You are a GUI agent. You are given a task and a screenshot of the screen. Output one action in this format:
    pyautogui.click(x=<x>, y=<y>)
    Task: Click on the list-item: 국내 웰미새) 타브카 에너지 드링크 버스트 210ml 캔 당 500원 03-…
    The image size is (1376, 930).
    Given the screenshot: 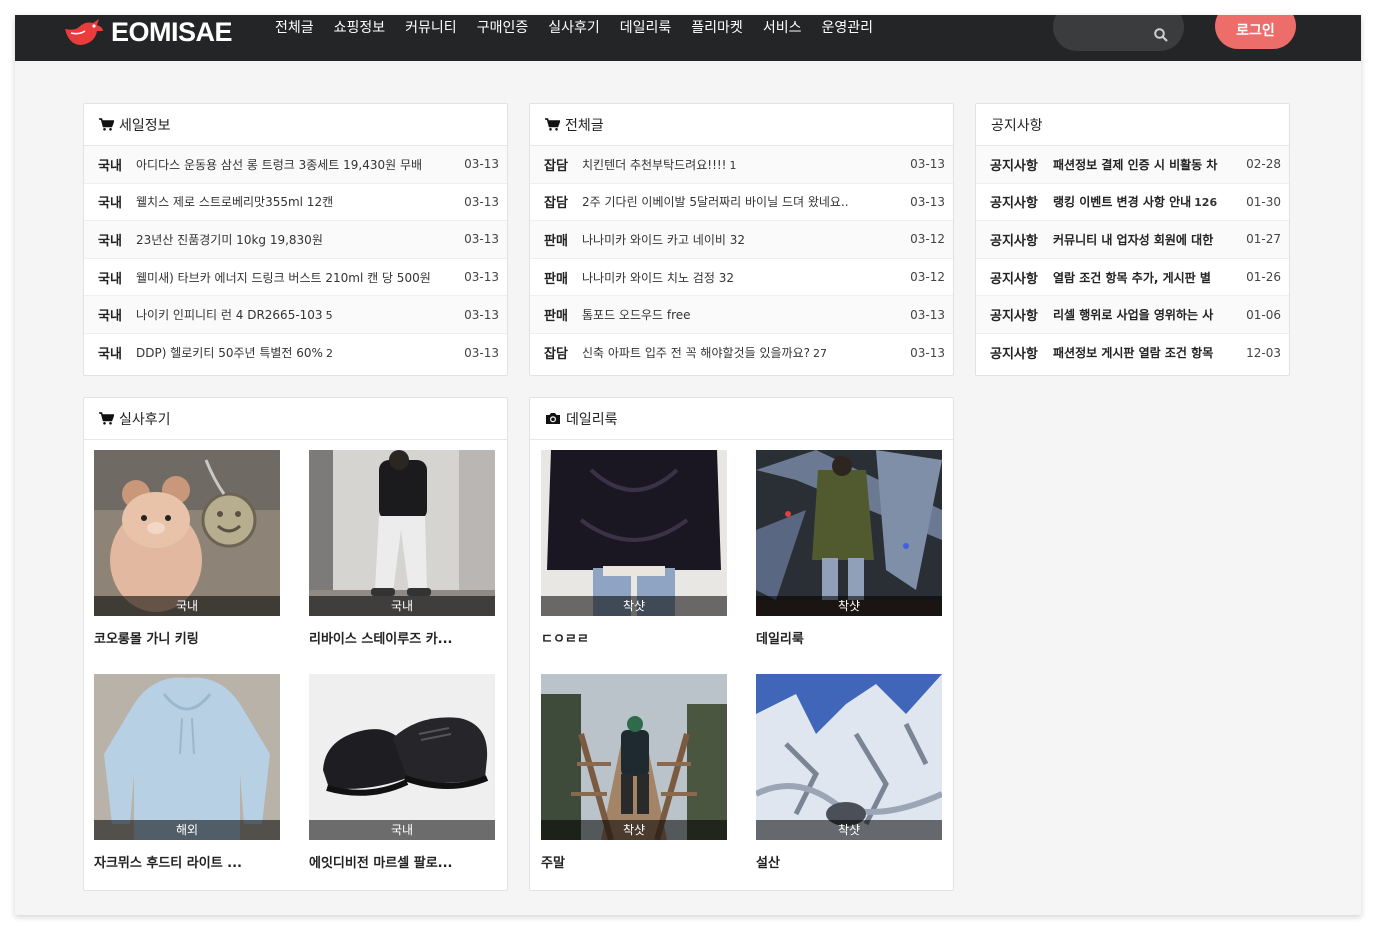 What is the action you would take?
    pyautogui.click(x=295, y=278)
    